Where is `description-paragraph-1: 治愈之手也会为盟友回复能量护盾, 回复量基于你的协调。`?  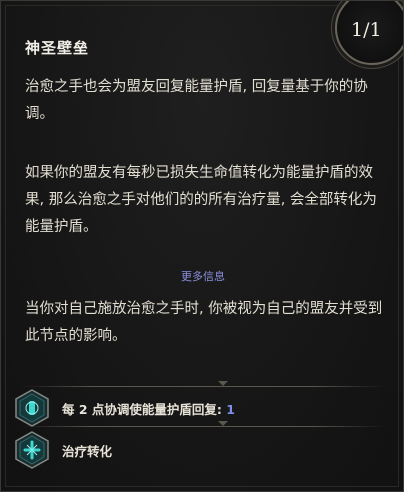
description-paragraph-1: 治愈之手也会为盟友回复能量护盾, 回复量基于你的协调。 is located at coordinates (196, 100).